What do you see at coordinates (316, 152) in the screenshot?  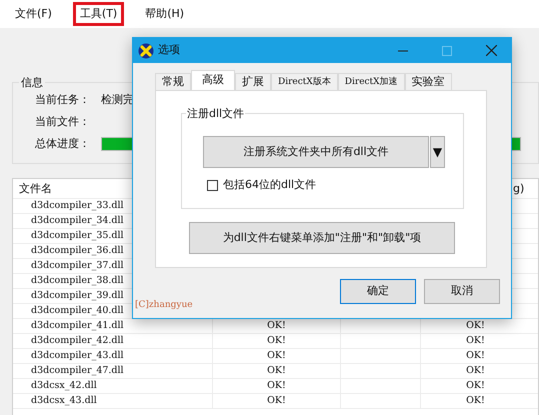 I see `register-button: 注册系统文件夹中所有dll文件` at bounding box center [316, 152].